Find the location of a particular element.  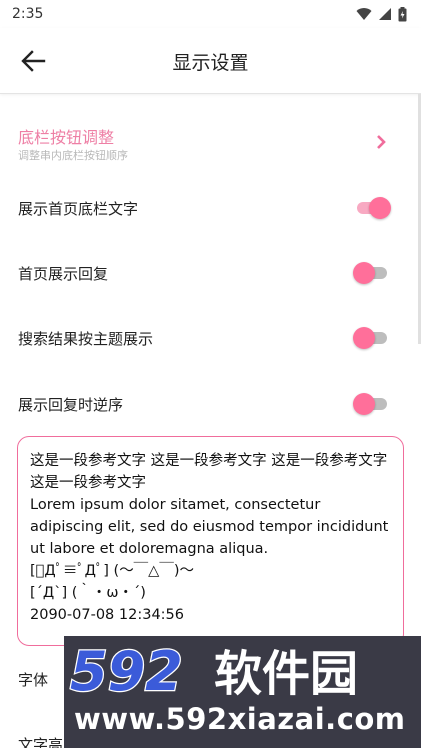

watermark-overlay: 592 软件园 www.592xiazai.com is located at coordinates (242, 692).